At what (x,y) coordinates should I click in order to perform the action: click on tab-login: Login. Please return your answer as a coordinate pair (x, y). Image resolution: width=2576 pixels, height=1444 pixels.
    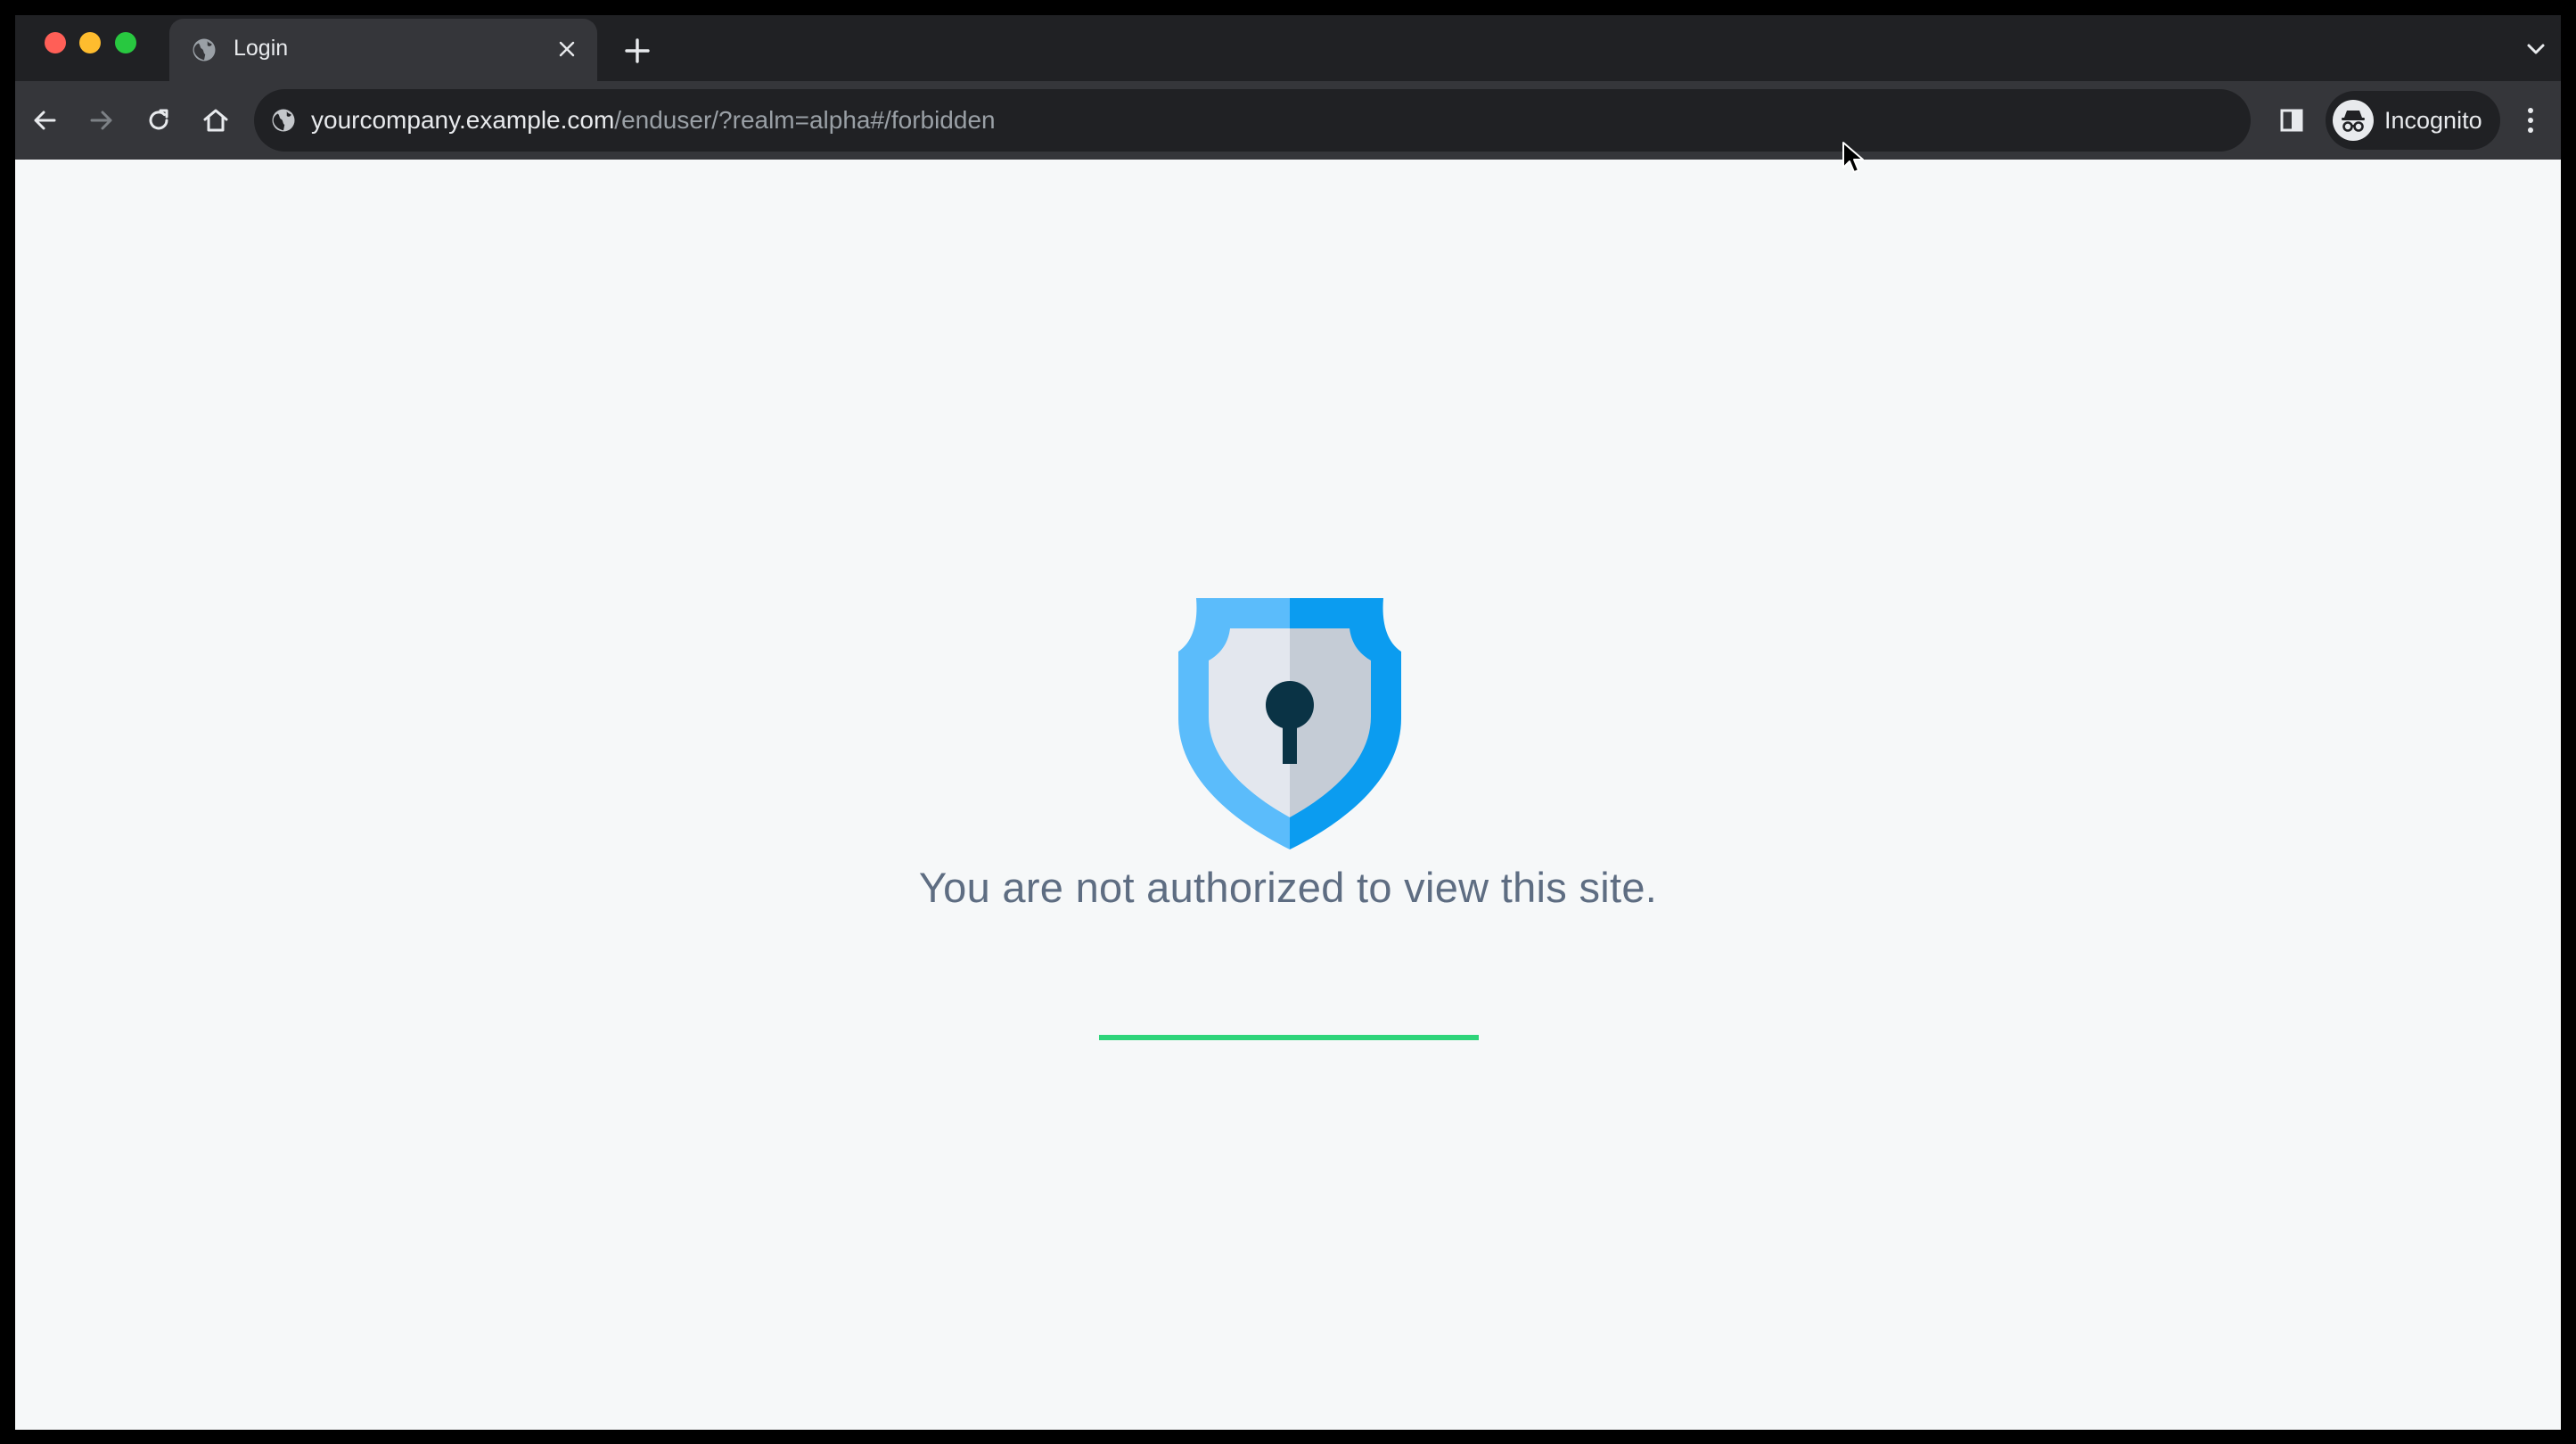
    Looking at the image, I should click on (383, 54).